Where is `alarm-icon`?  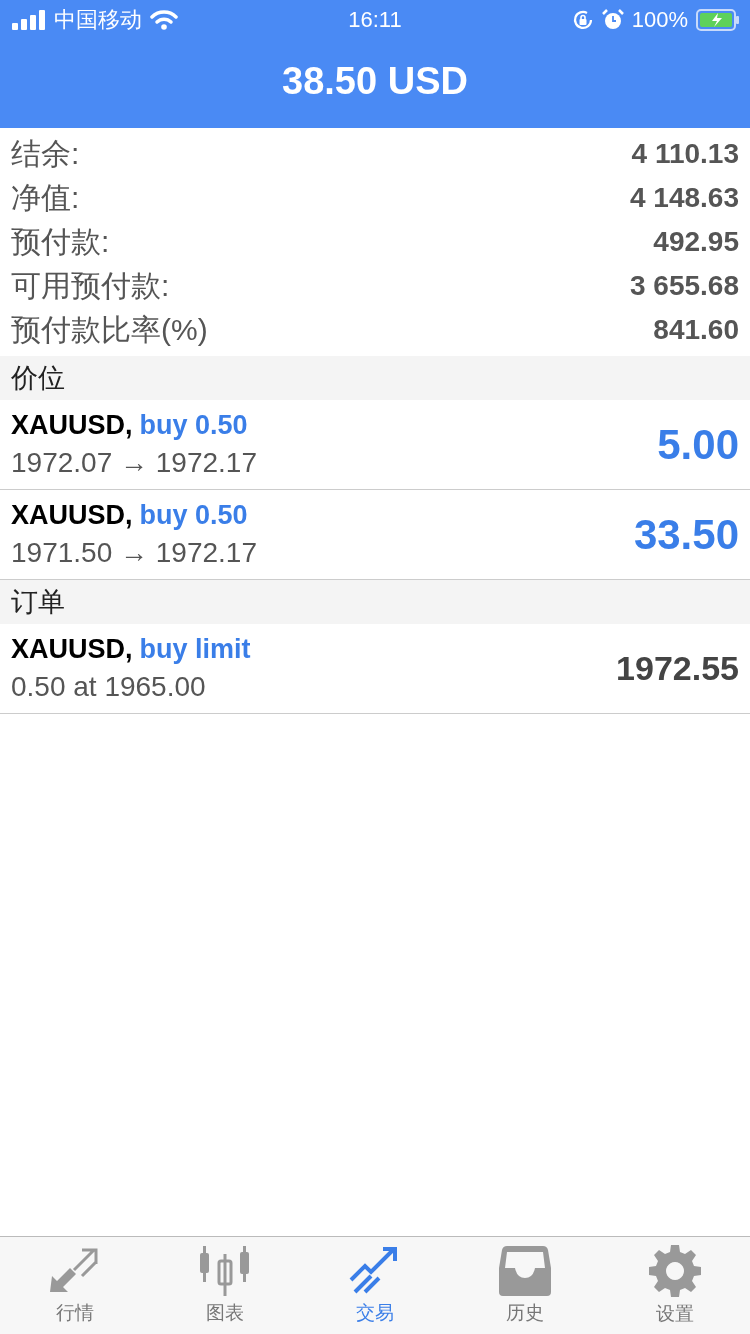
alarm-icon is located at coordinates (612, 20).